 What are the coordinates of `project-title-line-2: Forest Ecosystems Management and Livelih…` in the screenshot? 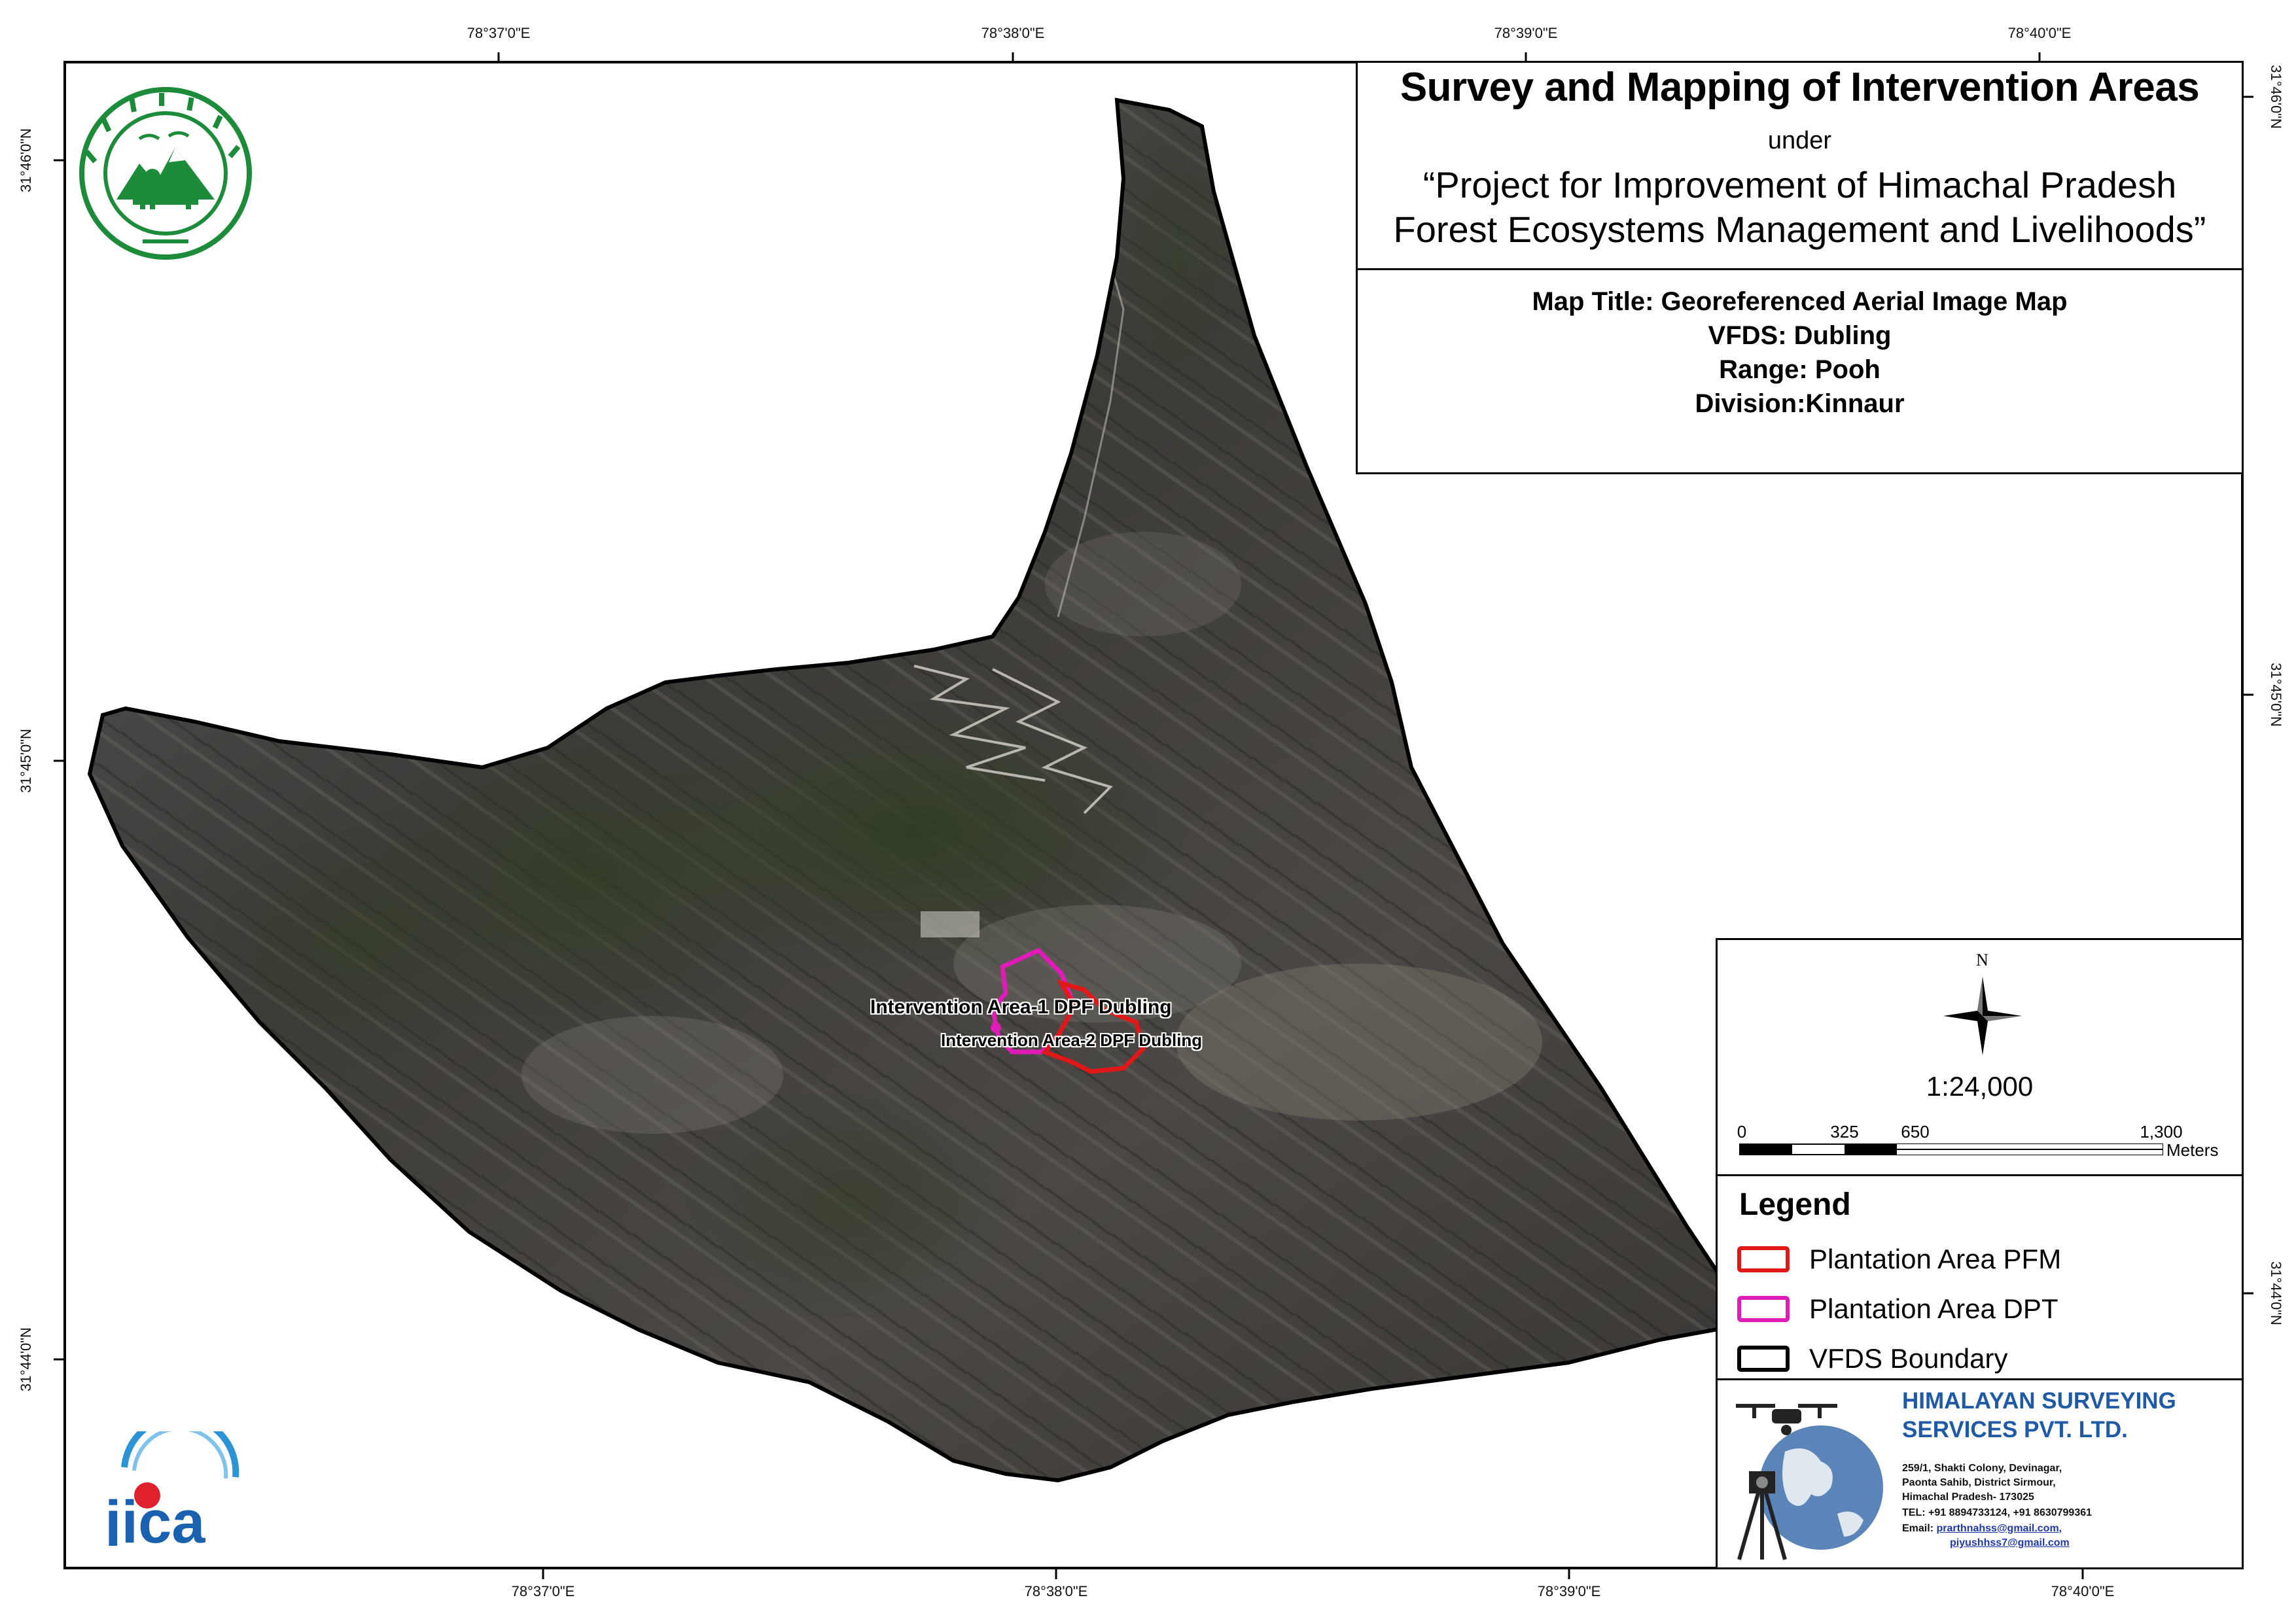 It's located at (1800, 230).